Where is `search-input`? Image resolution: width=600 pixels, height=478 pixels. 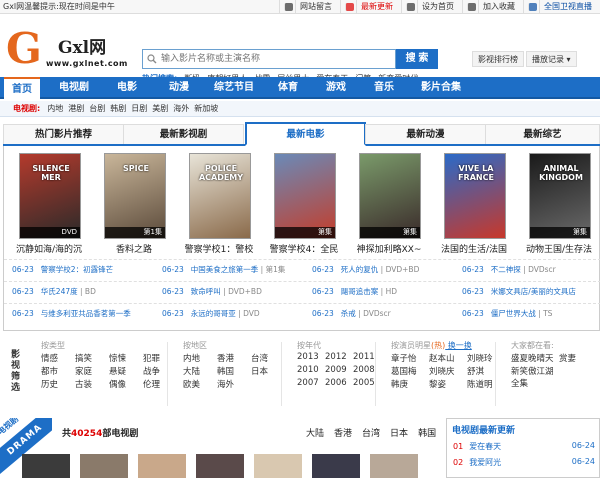 search-input is located at coordinates (276, 59).